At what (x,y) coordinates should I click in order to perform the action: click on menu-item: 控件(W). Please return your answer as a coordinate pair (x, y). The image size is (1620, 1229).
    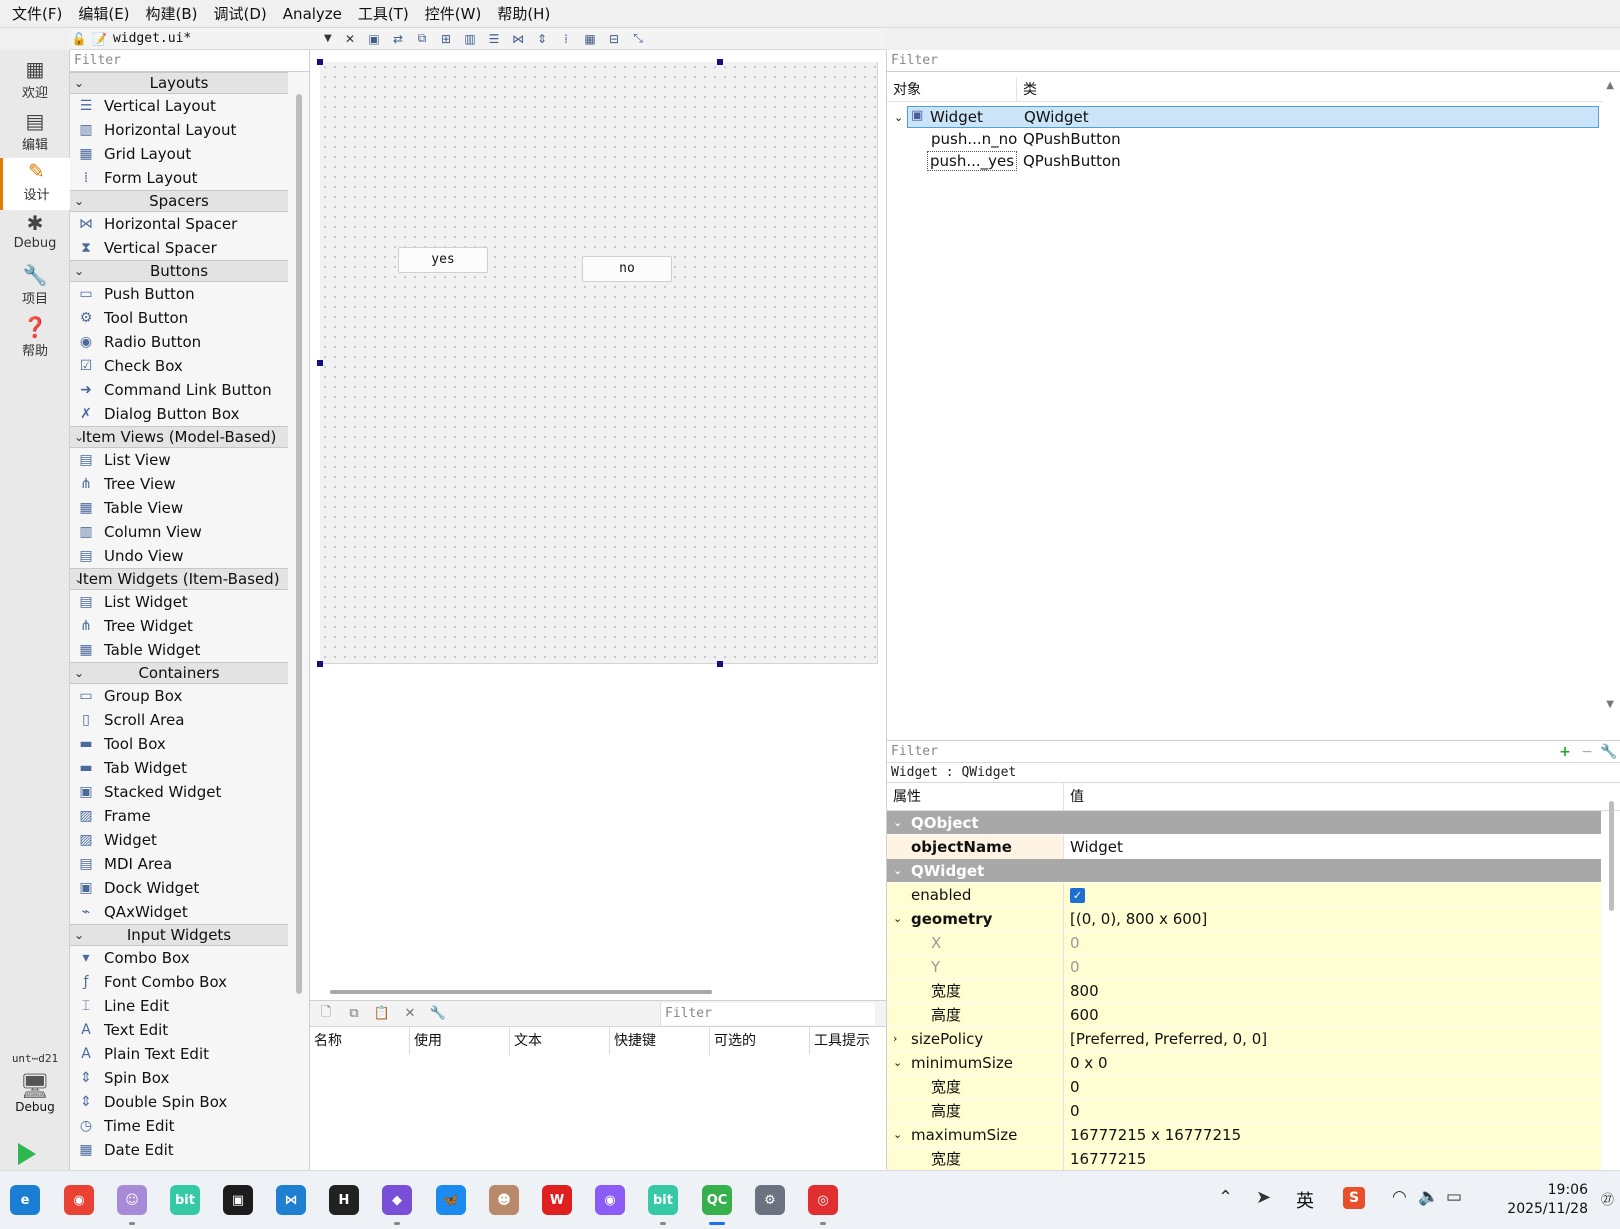
    Looking at the image, I should click on (453, 14).